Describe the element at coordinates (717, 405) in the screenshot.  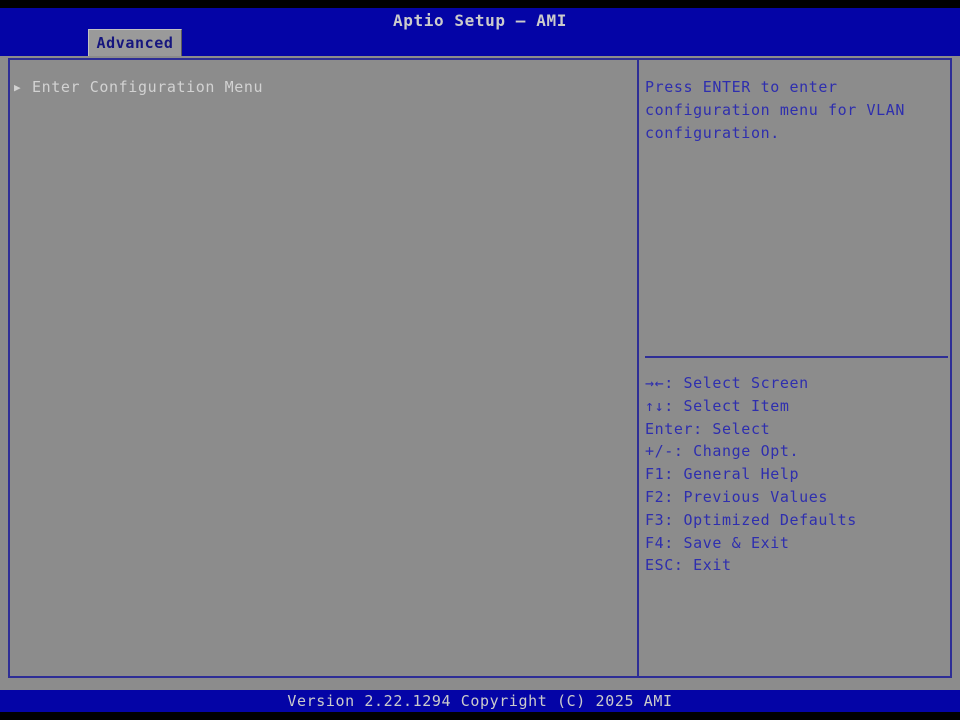
I see `hotkey-select-item: ↑↓: Select Item` at that location.